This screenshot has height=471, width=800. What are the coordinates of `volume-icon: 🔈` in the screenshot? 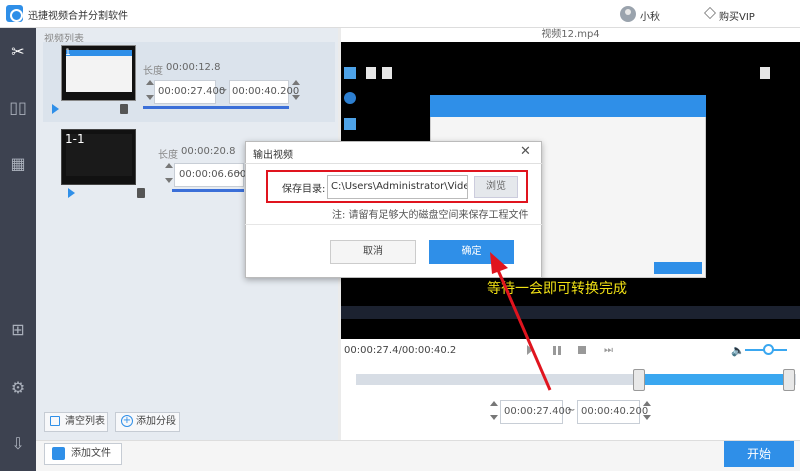 It's located at (738, 350).